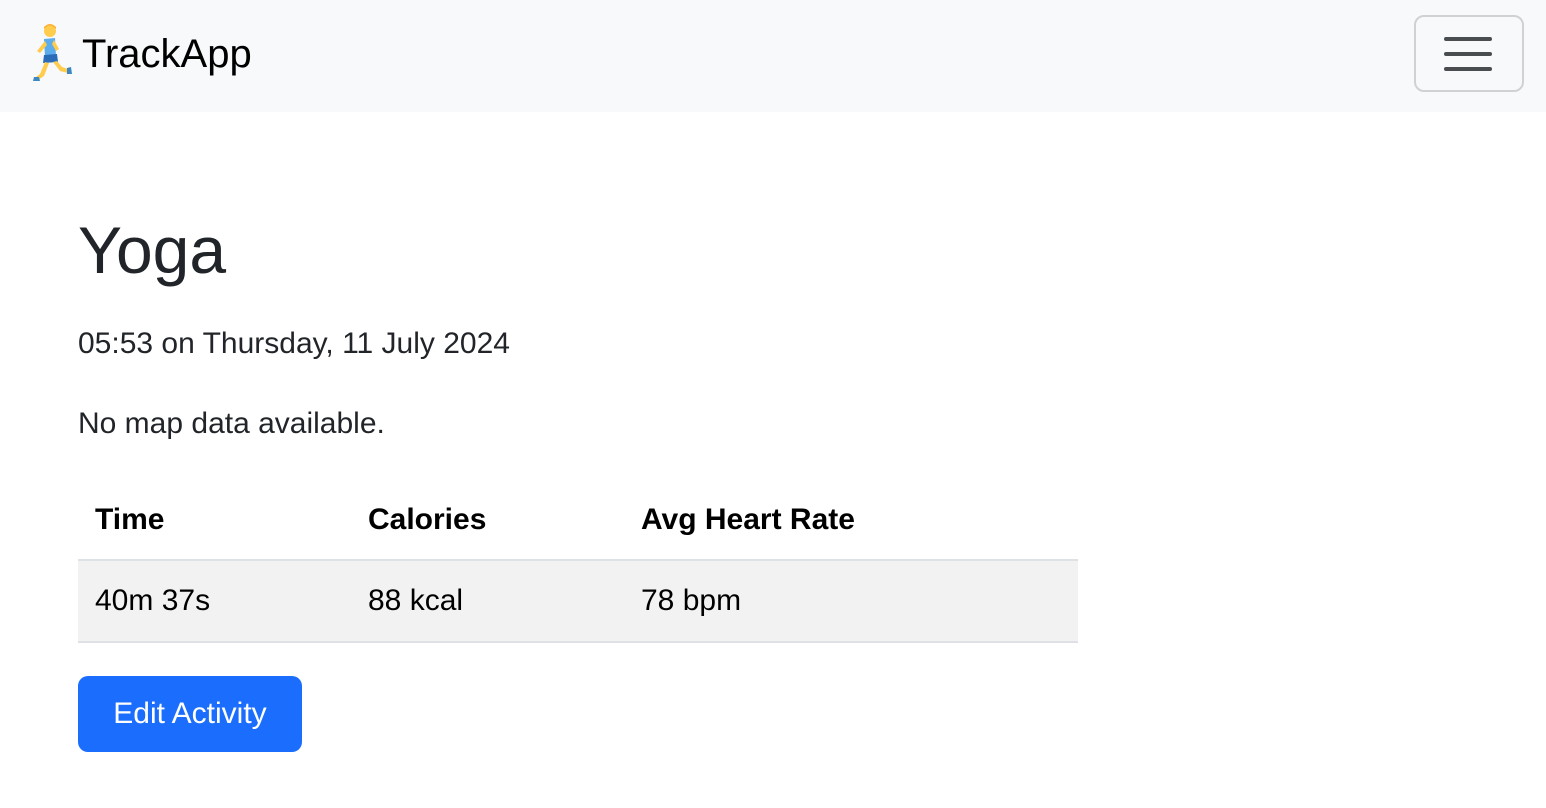 This screenshot has height=808, width=1546. What do you see at coordinates (487, 521) in the screenshot?
I see `header-calories: Calories` at bounding box center [487, 521].